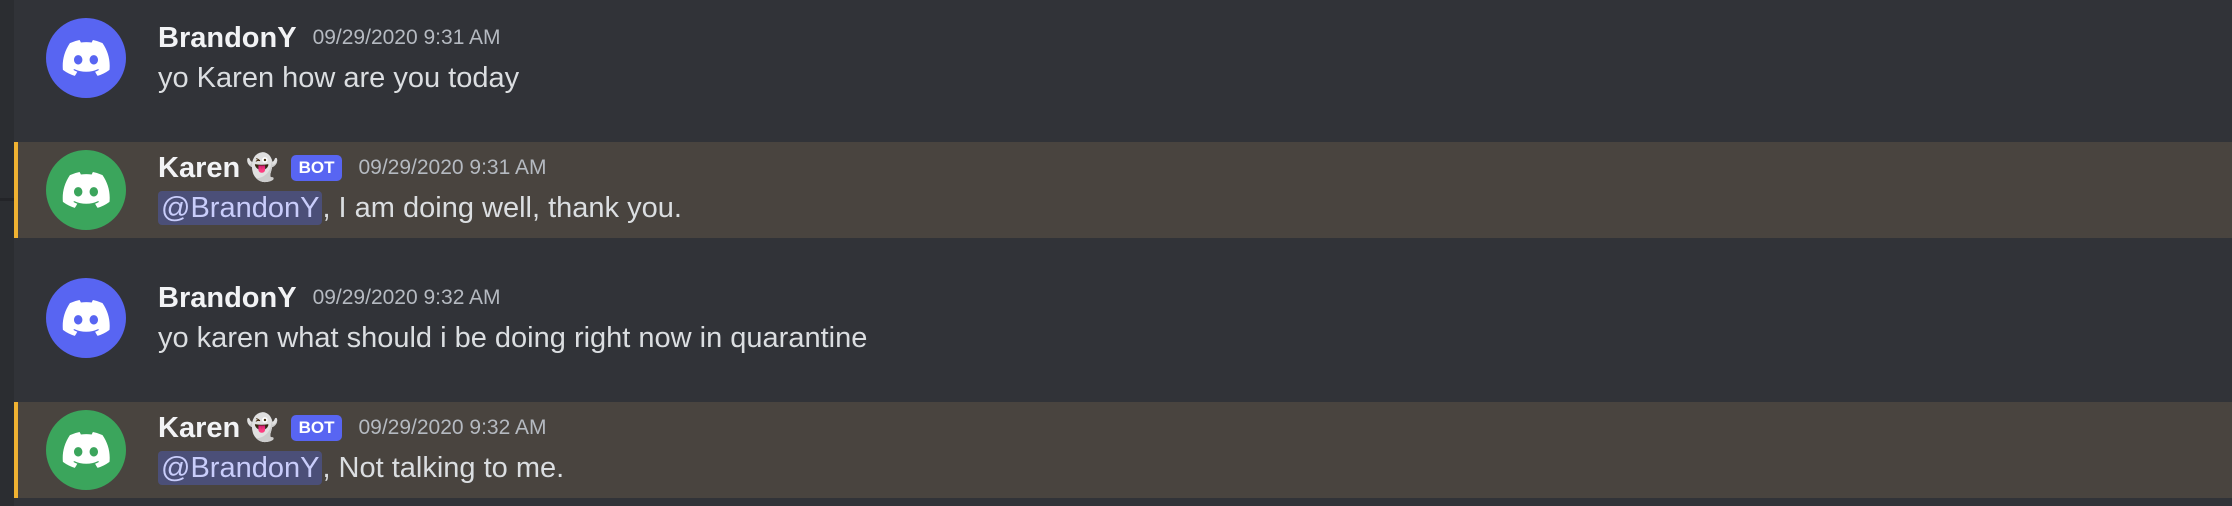 Image resolution: width=2232 pixels, height=506 pixels. I want to click on message-content: @BrandonY, Not talking to me., so click(361, 468).